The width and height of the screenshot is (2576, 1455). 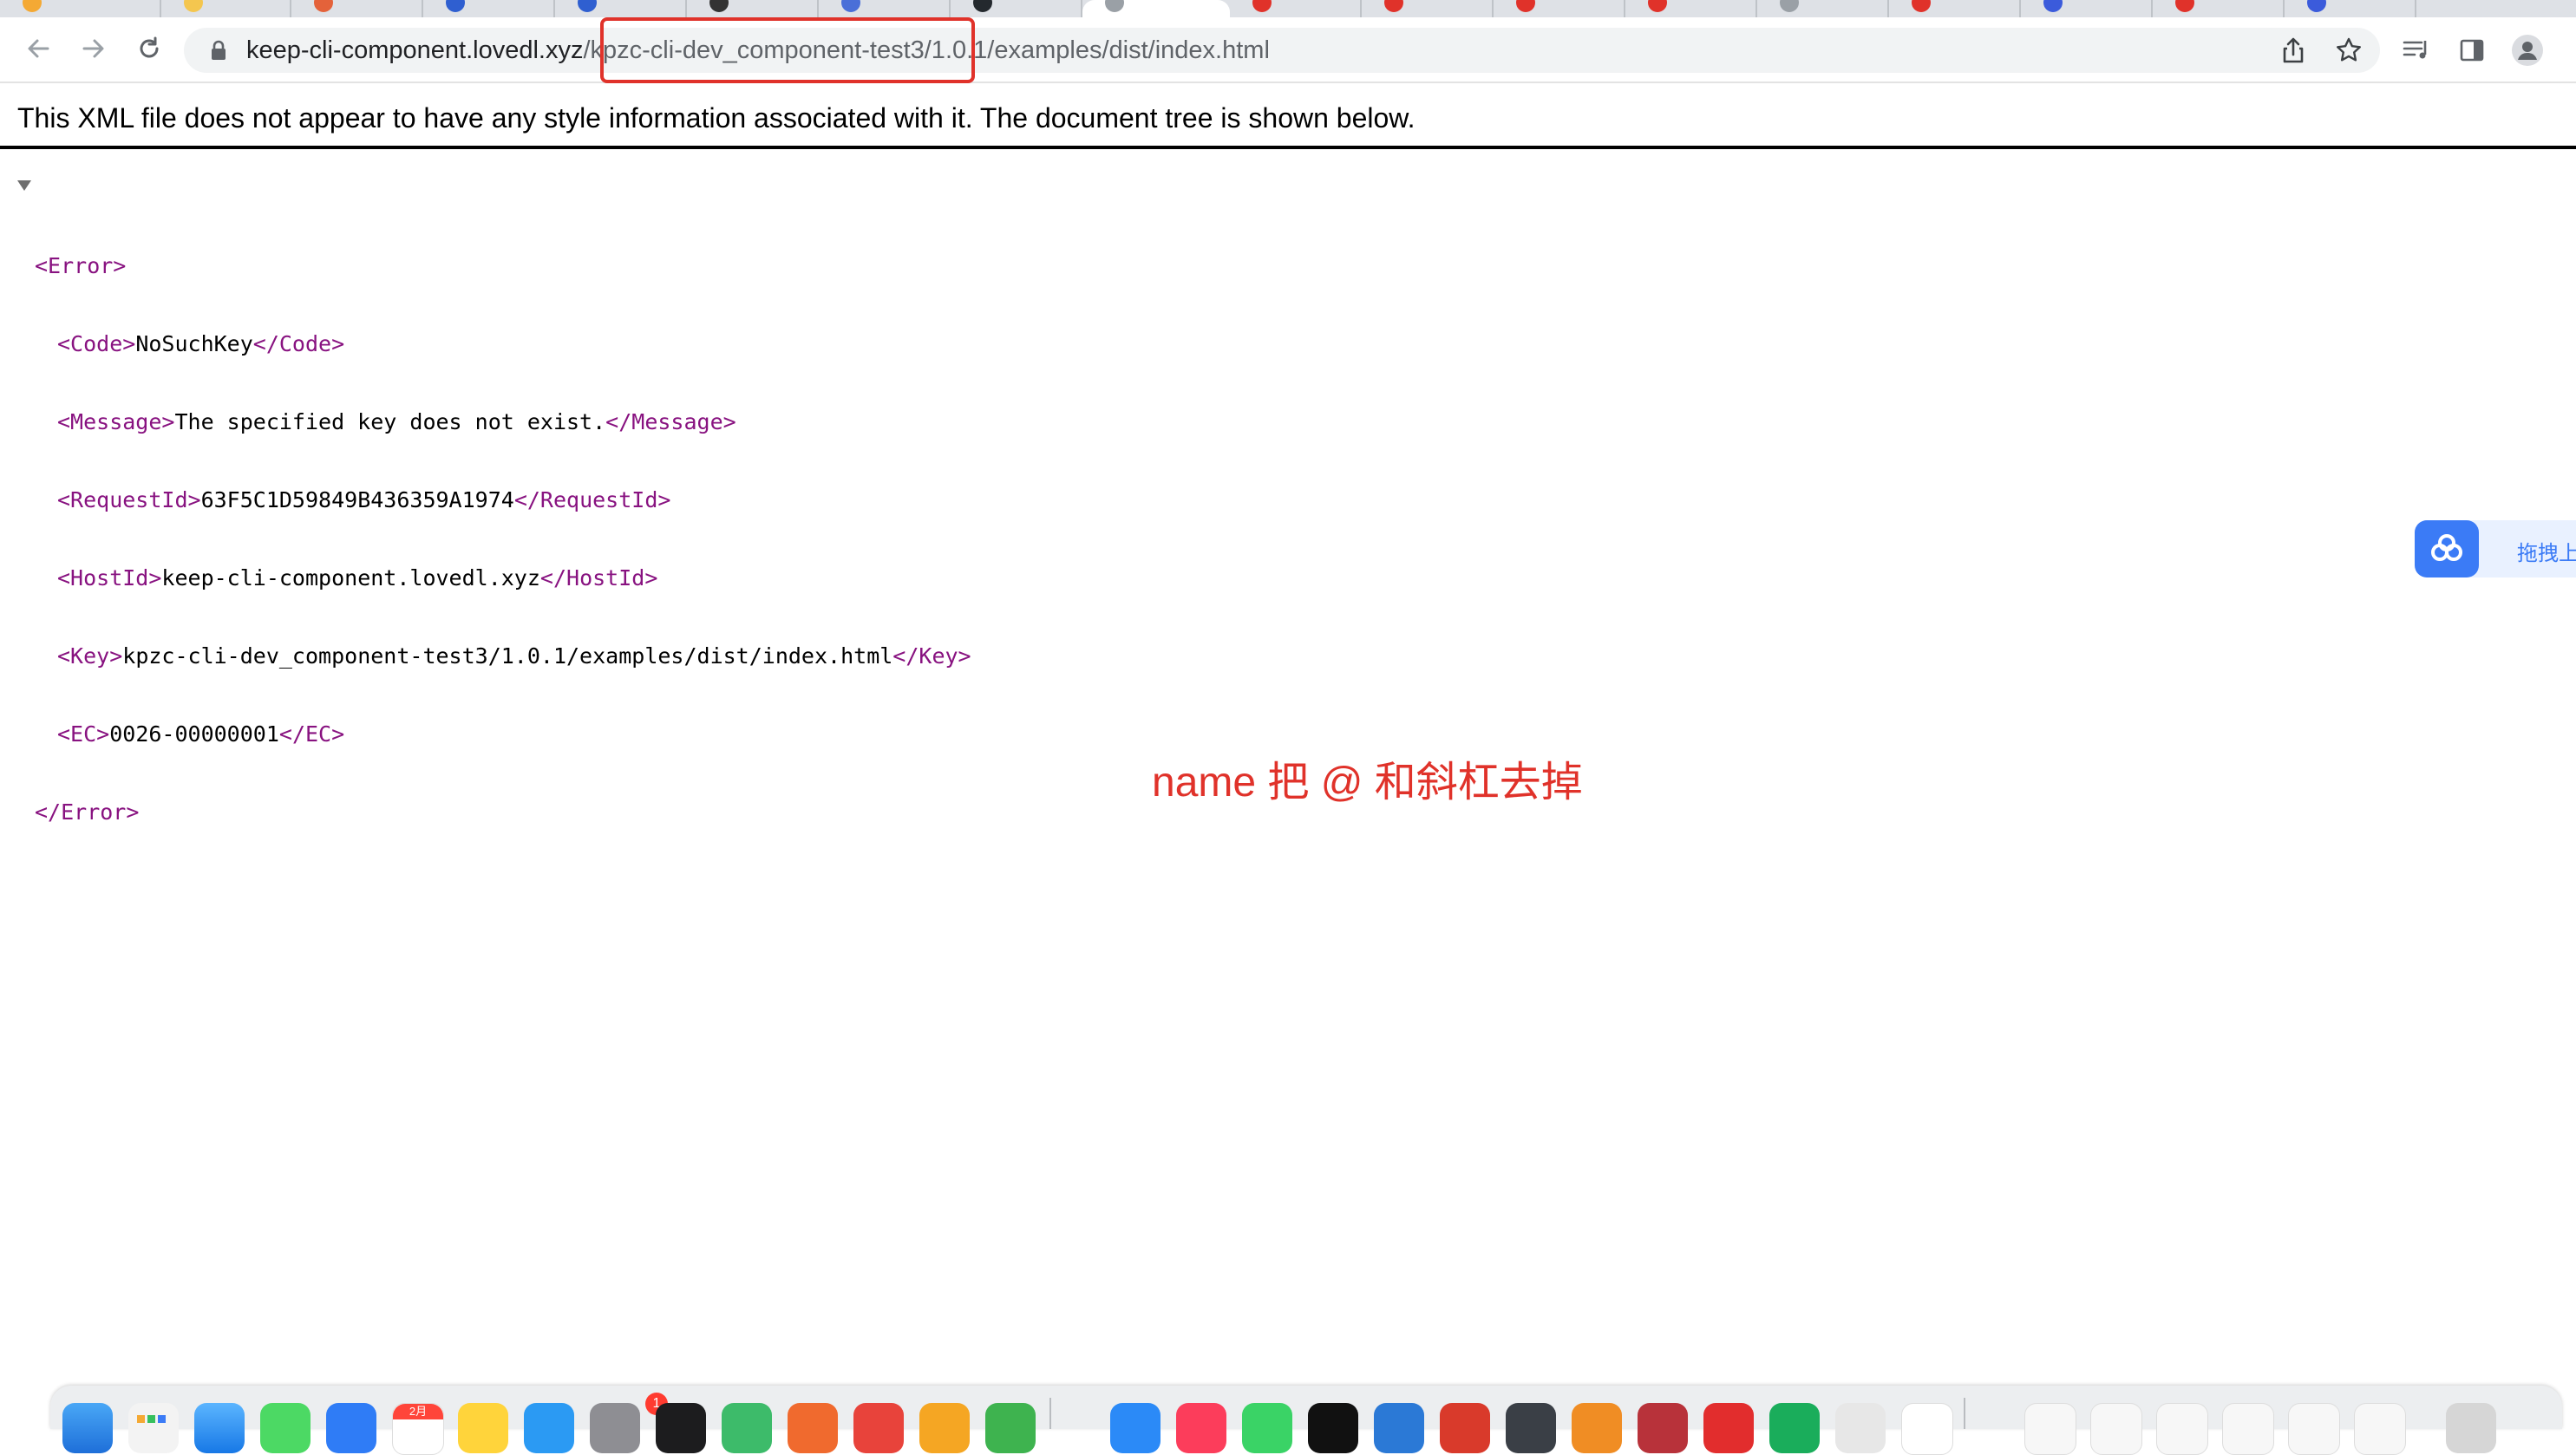 What do you see at coordinates (2471, 1428) in the screenshot?
I see `trash-icon` at bounding box center [2471, 1428].